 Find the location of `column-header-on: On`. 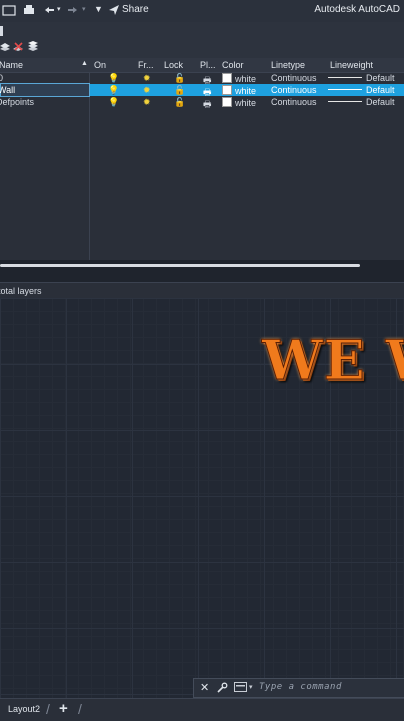

column-header-on: On is located at coordinates (100, 65).